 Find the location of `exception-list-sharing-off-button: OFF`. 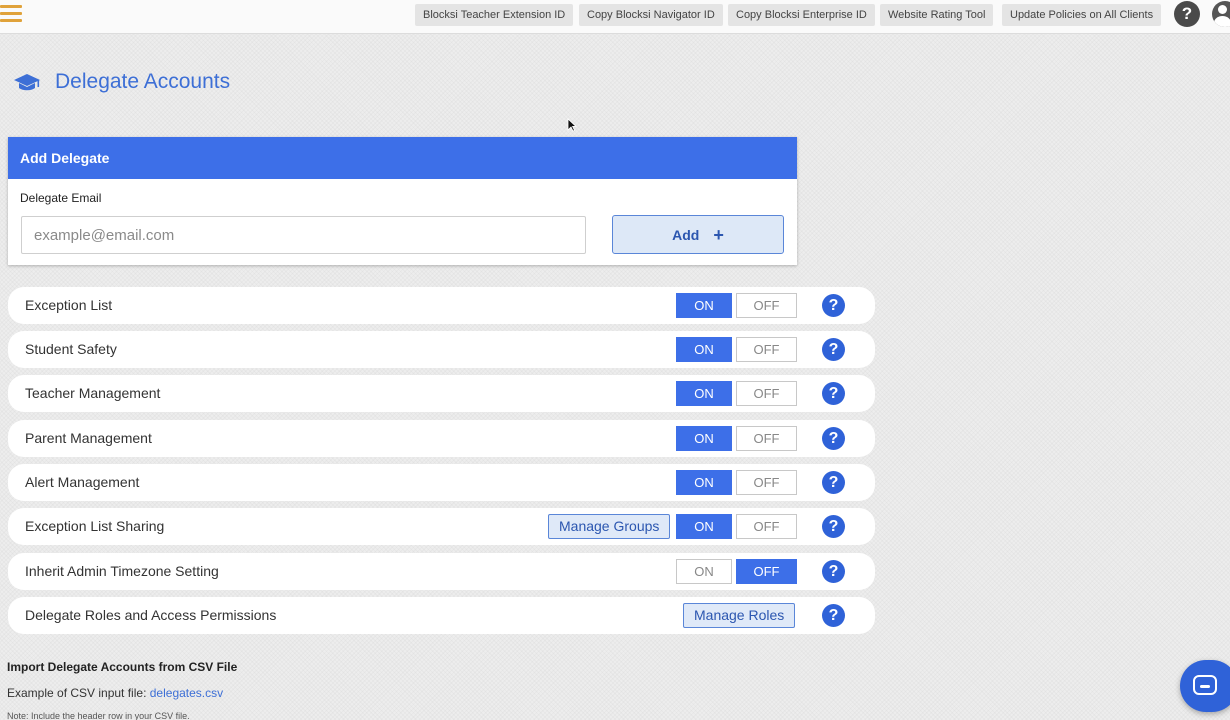

exception-list-sharing-off-button: OFF is located at coordinates (766, 526).